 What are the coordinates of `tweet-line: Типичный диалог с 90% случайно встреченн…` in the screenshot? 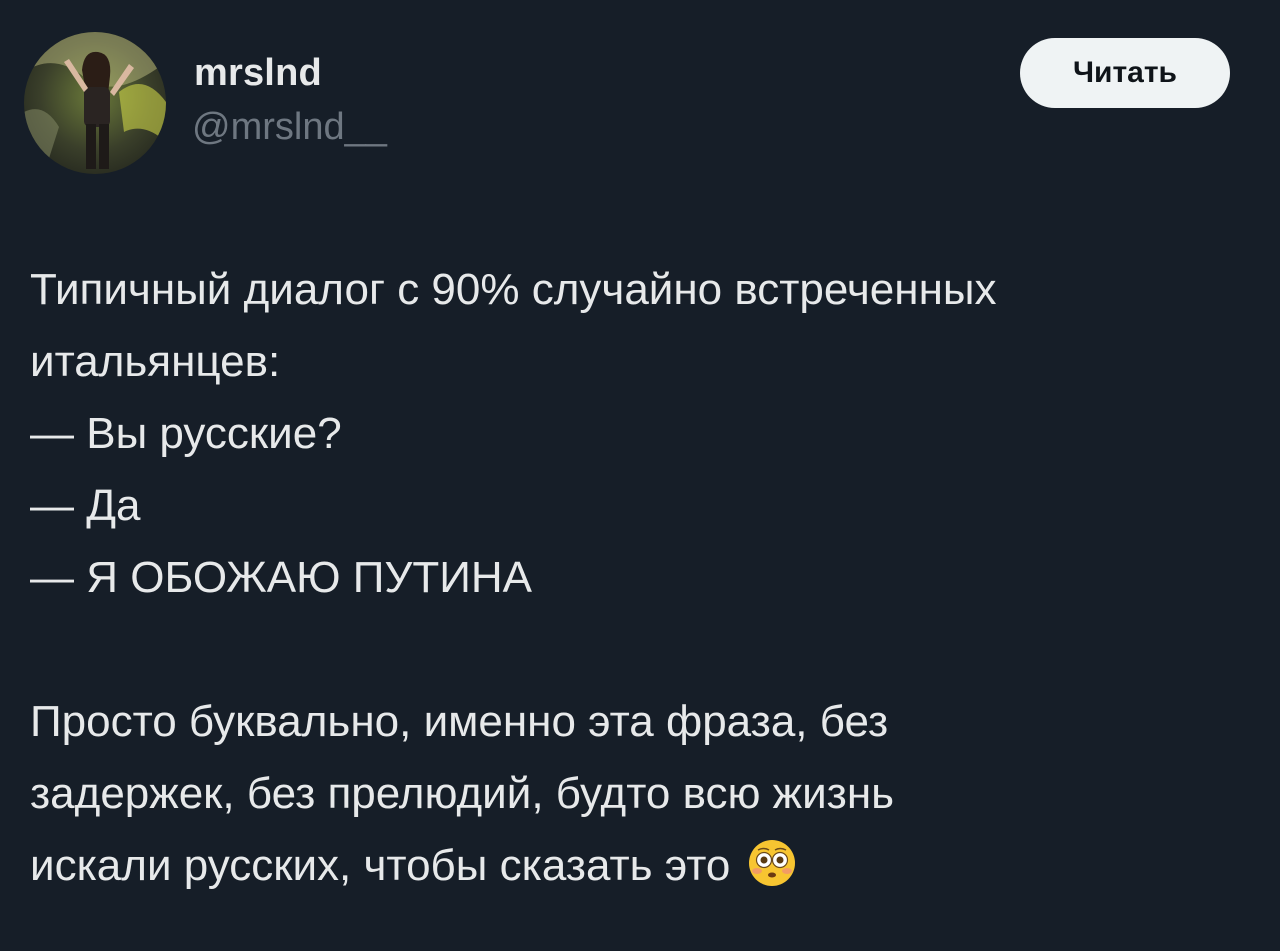 It's located at (513, 289).